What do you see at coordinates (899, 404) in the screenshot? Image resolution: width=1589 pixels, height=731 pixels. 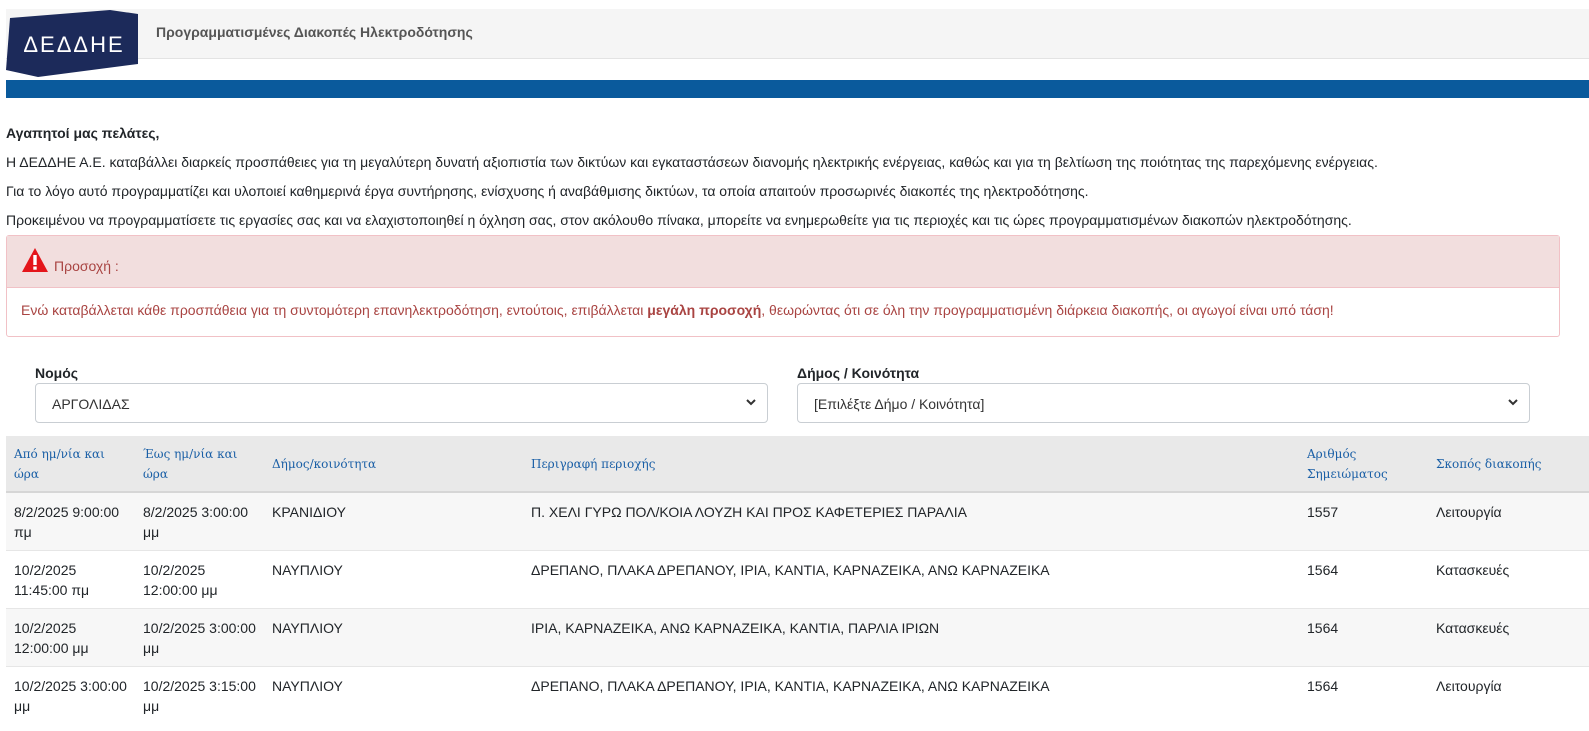 I see `municipality-select-value: [Επιλέξτε Δήμο / Κοινότητα]` at bounding box center [899, 404].